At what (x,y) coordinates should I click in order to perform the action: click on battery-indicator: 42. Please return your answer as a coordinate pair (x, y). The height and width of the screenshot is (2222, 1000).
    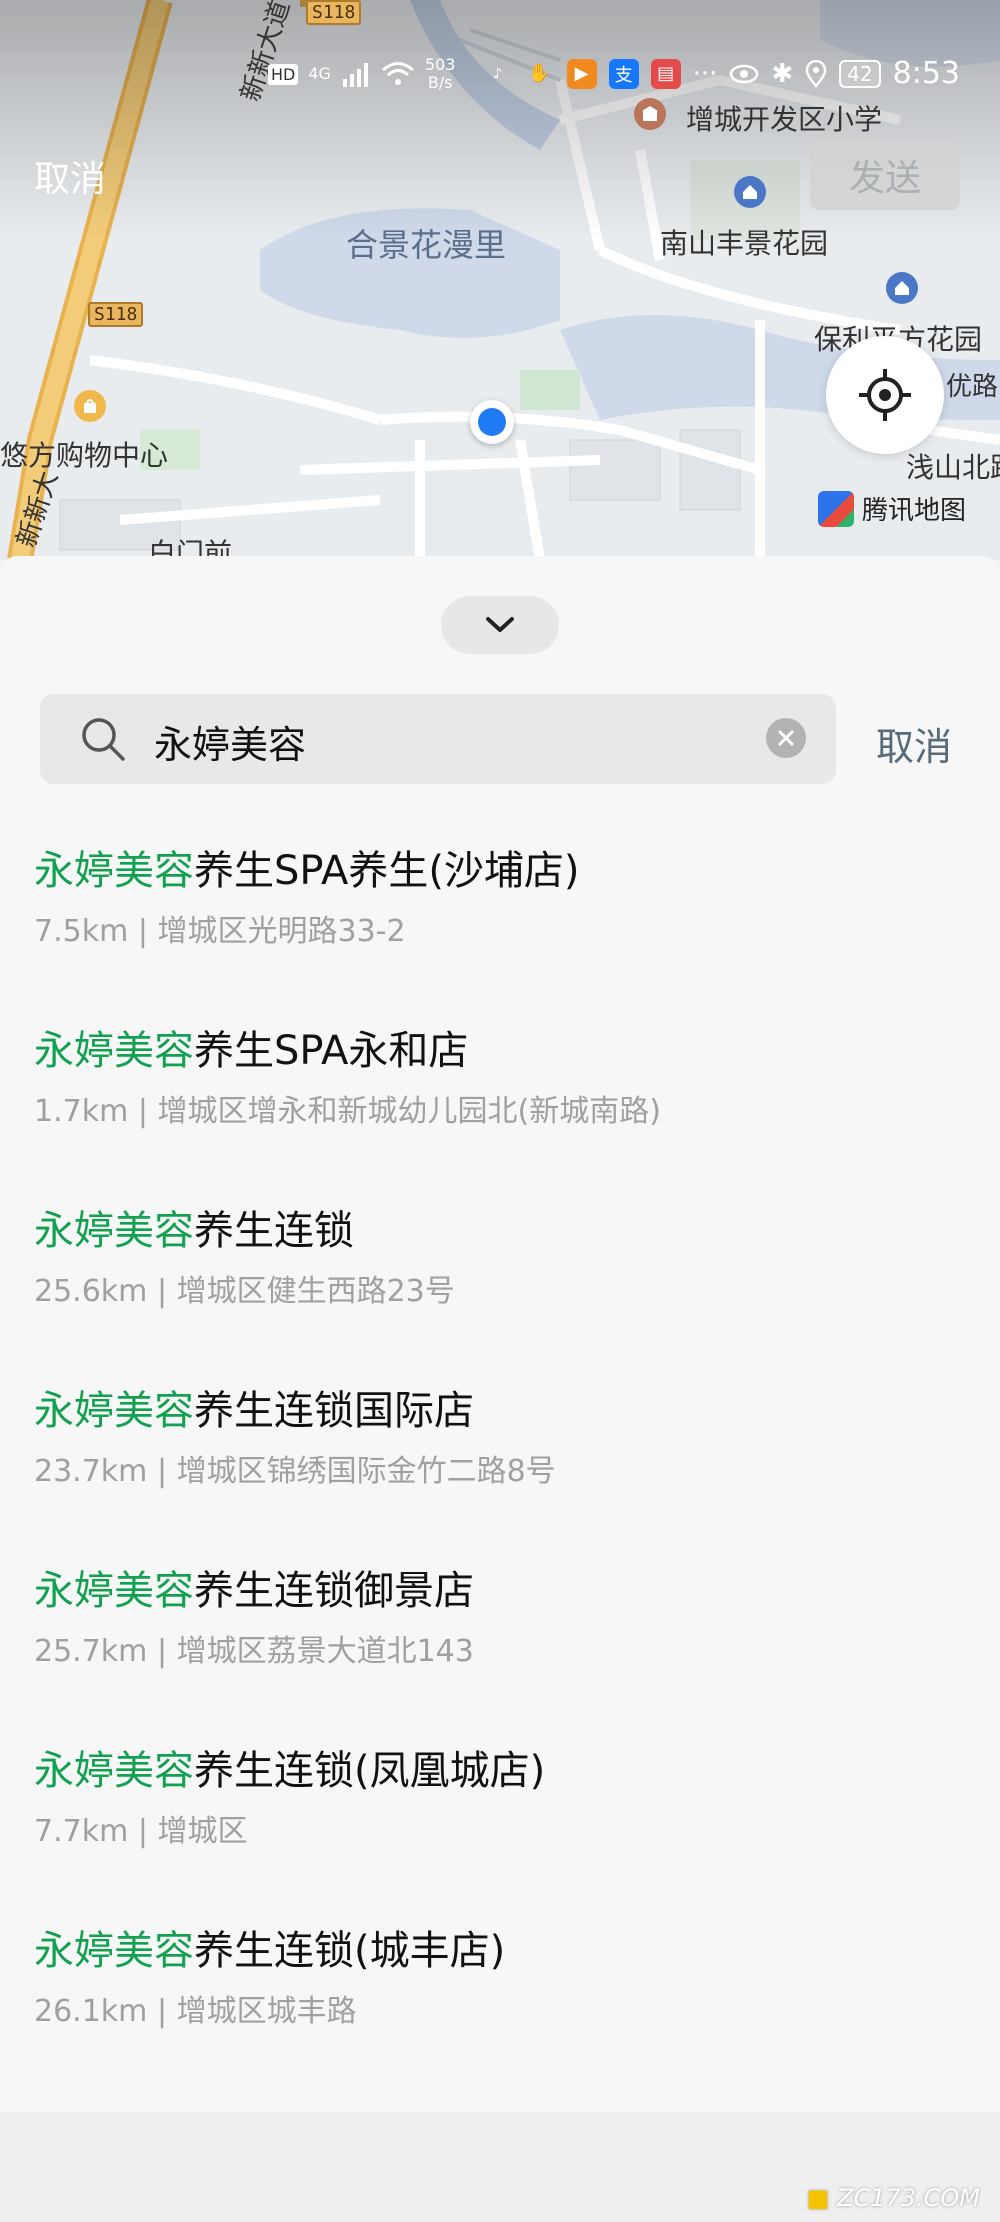
    Looking at the image, I should click on (860, 73).